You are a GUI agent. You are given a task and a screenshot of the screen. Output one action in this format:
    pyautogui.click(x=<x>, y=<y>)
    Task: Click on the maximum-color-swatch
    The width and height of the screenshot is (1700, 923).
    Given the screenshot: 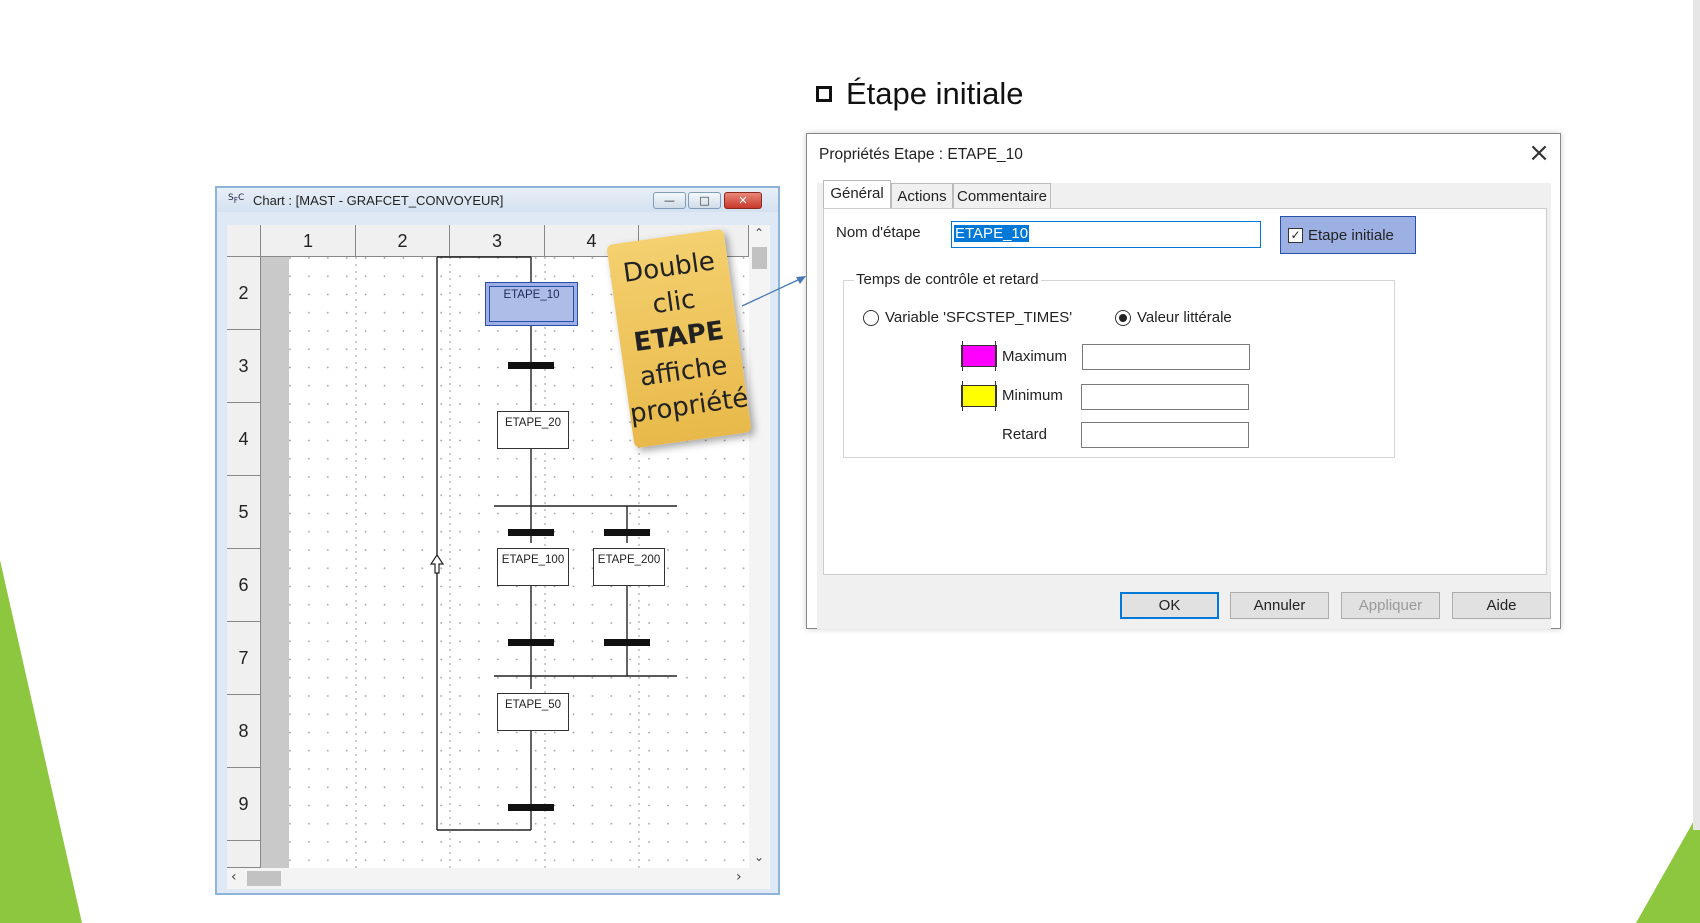 What is the action you would take?
    pyautogui.click(x=979, y=356)
    